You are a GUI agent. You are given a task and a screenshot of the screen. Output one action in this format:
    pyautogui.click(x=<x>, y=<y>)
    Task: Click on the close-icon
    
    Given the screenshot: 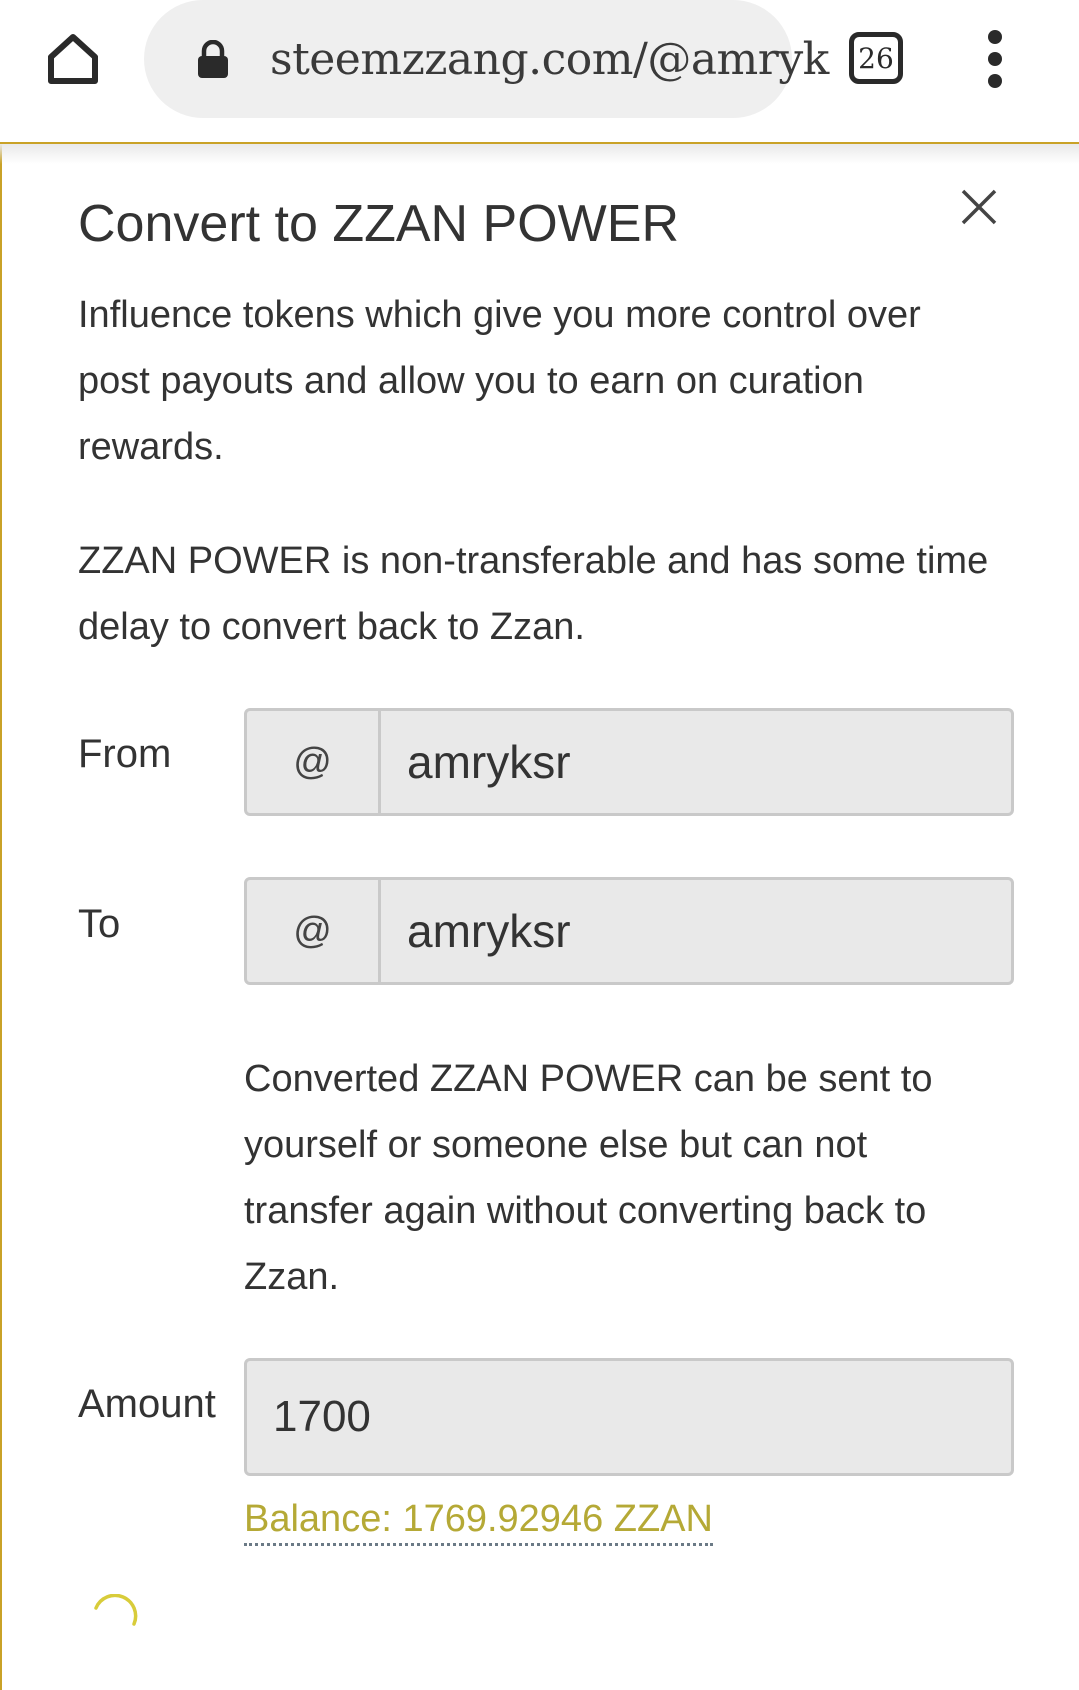 What is the action you would take?
    pyautogui.click(x=979, y=207)
    